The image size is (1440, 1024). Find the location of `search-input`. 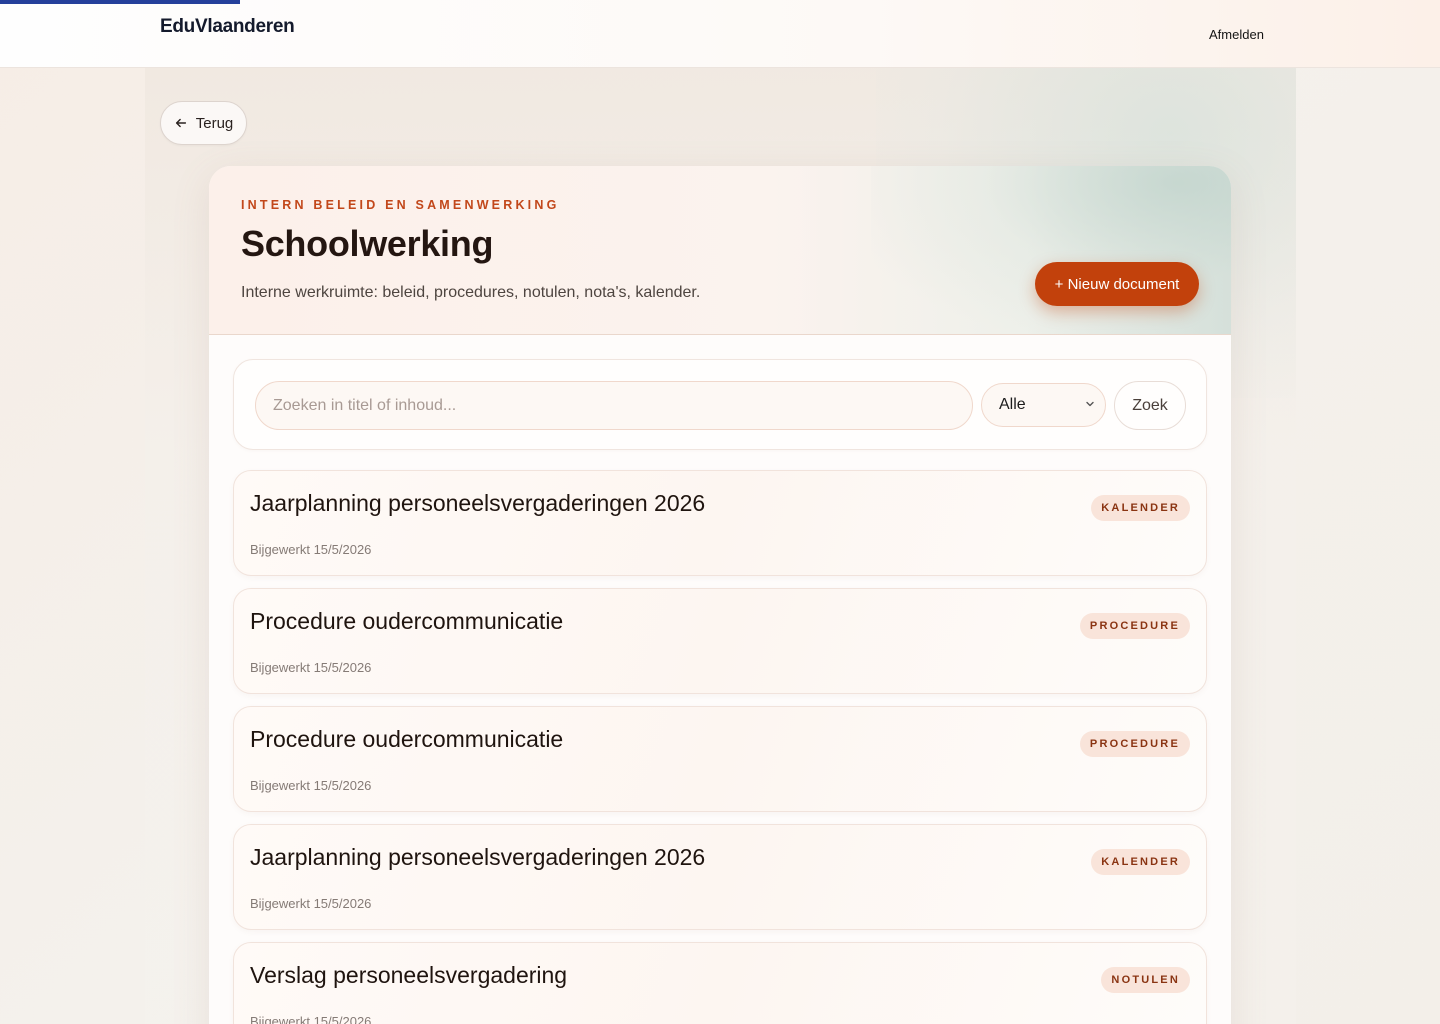

search-input is located at coordinates (614, 405).